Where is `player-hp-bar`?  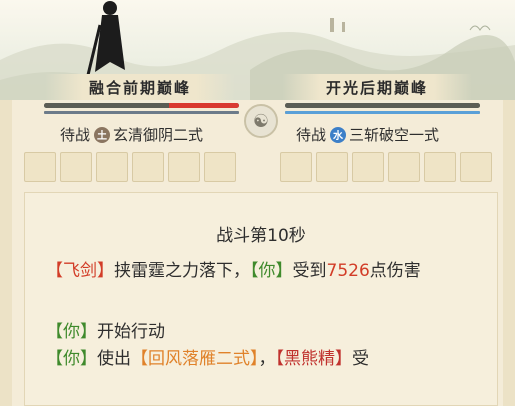
player-hp-bar is located at coordinates (141, 105).